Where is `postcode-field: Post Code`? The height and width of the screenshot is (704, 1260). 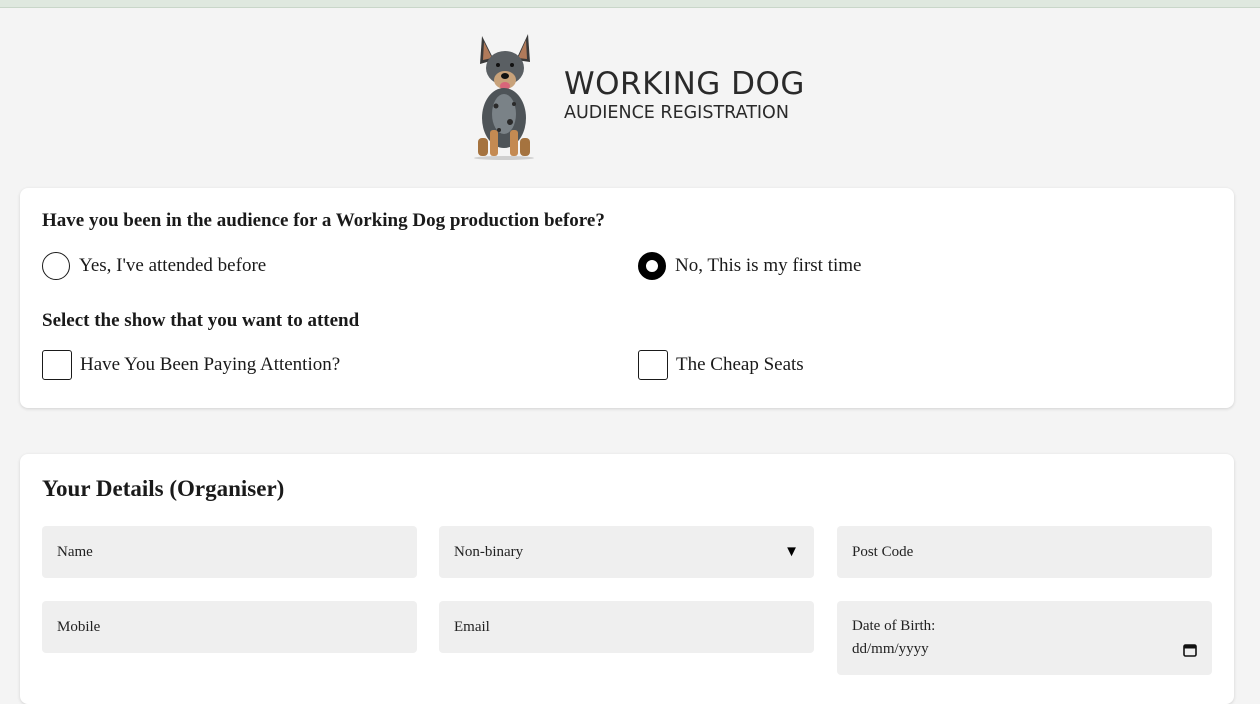 postcode-field: Post Code is located at coordinates (1024, 552).